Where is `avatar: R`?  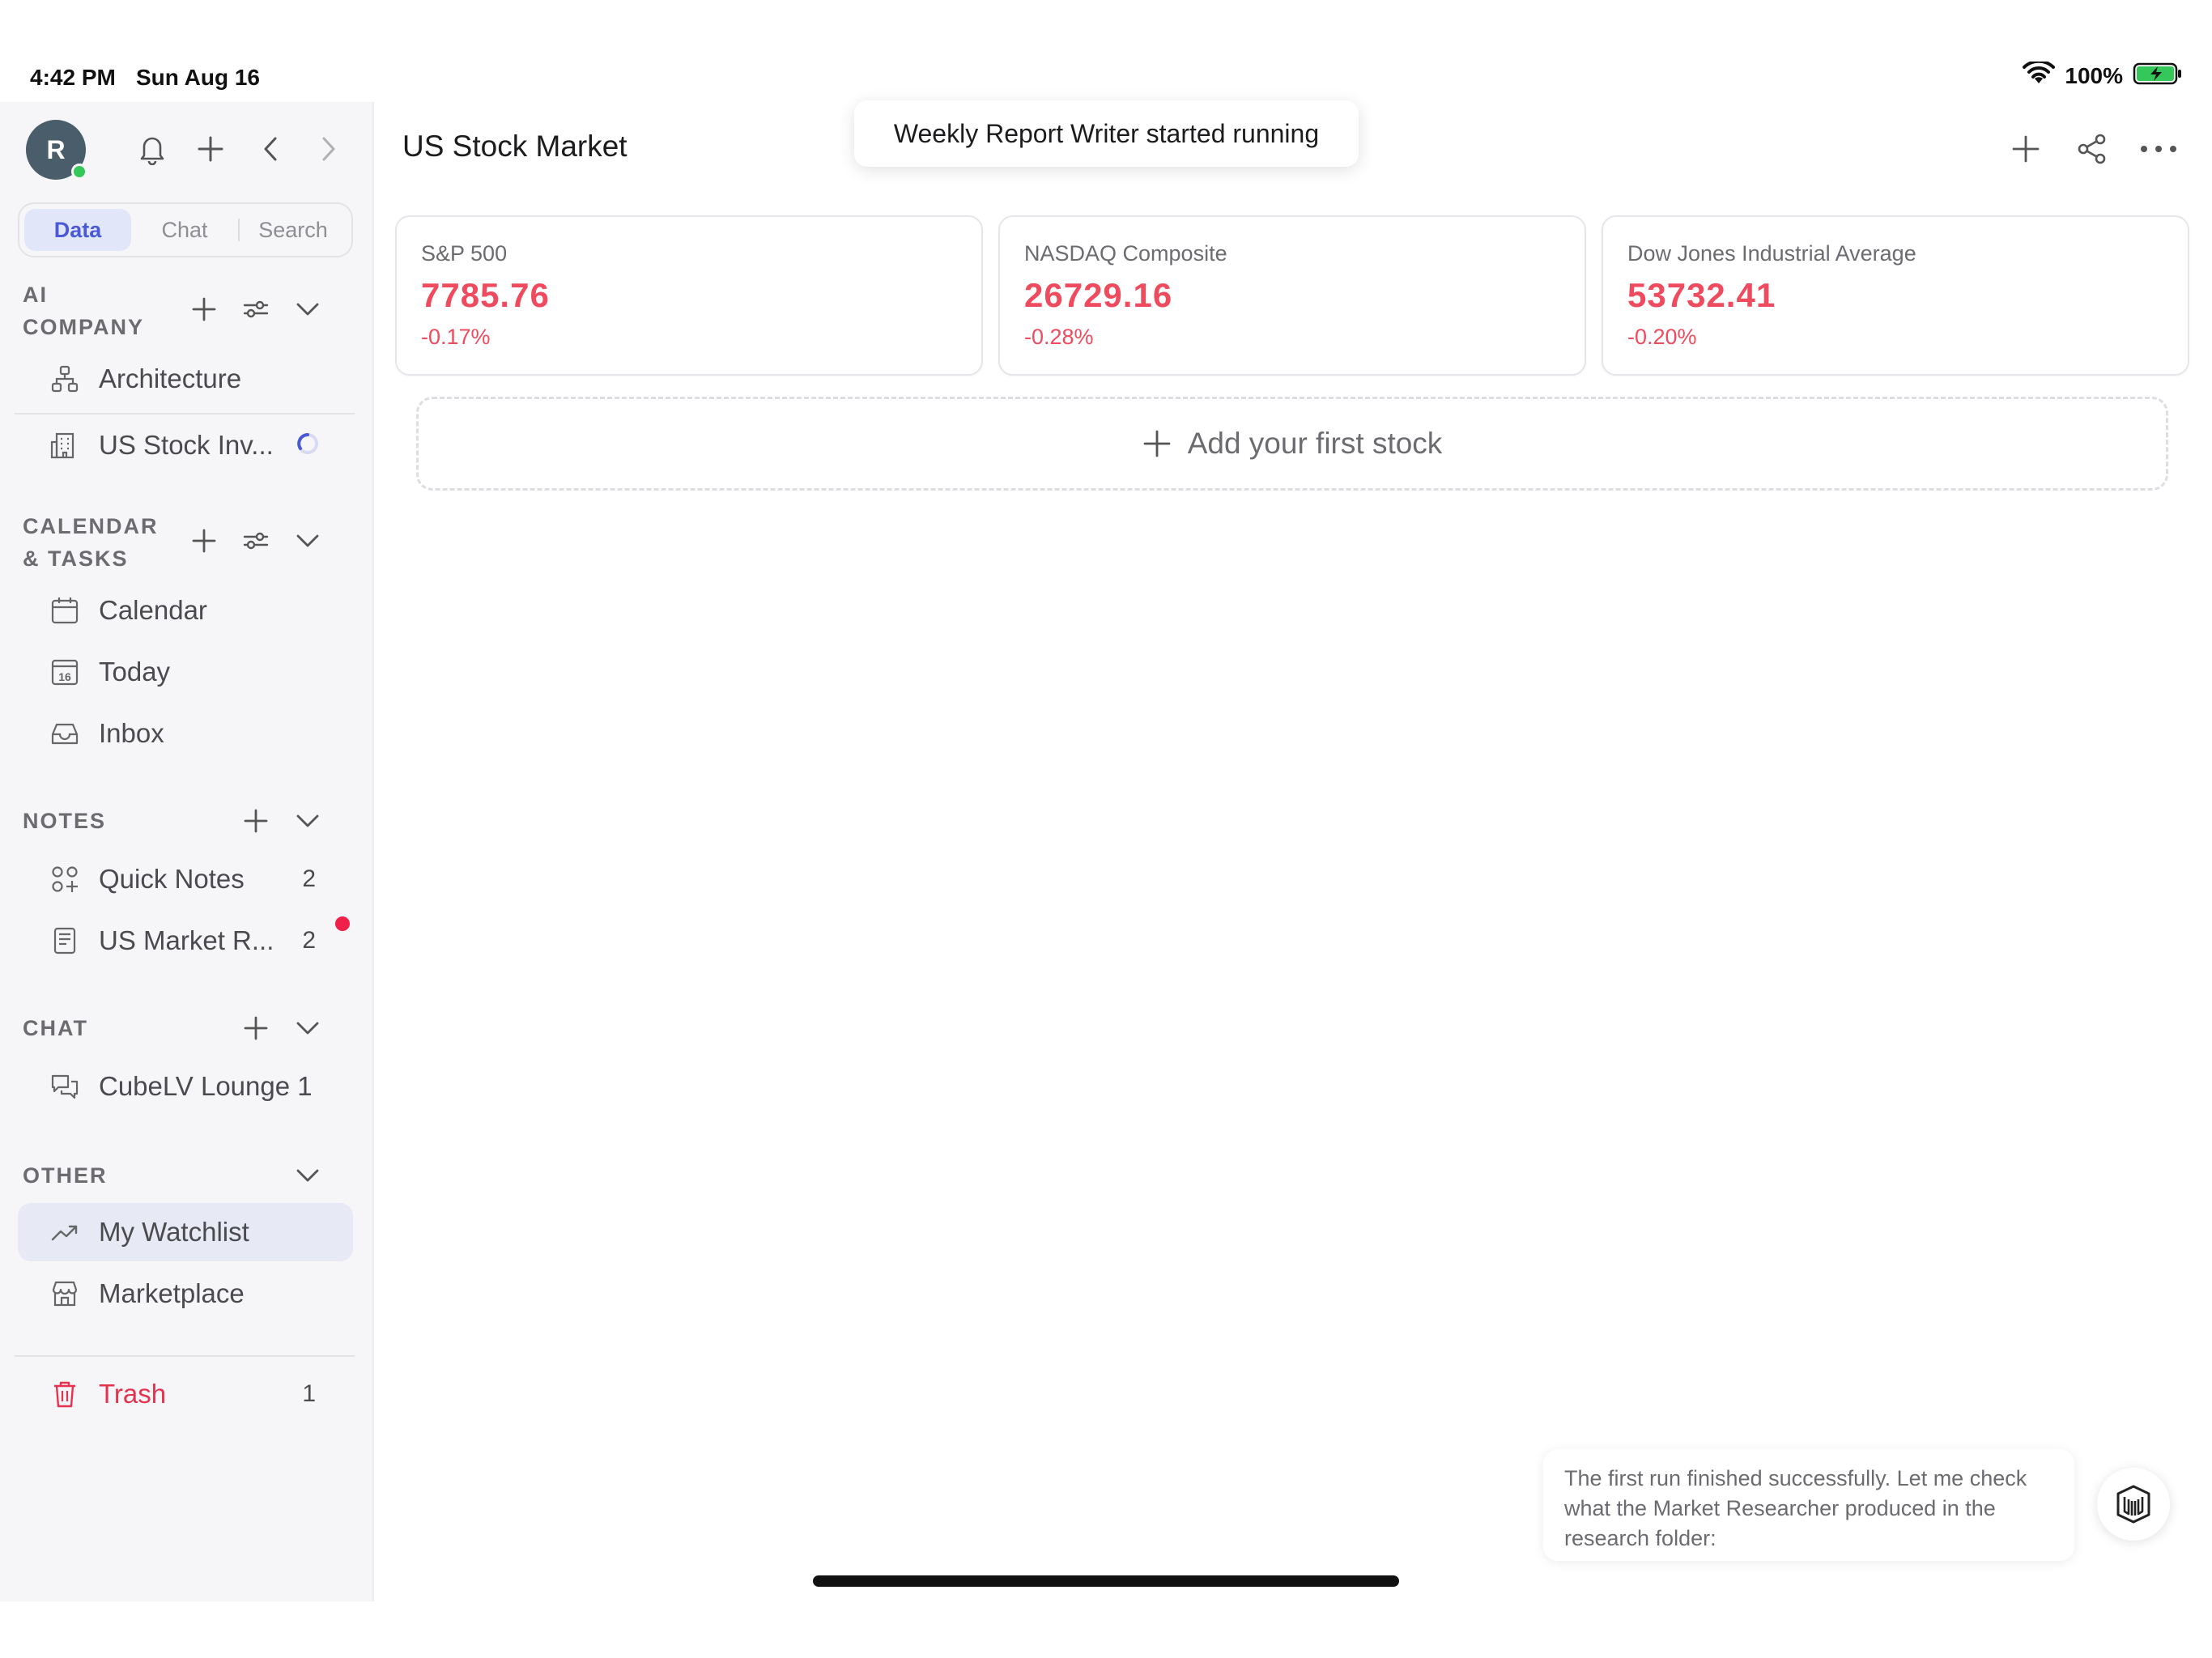
avatar: R is located at coordinates (56, 150).